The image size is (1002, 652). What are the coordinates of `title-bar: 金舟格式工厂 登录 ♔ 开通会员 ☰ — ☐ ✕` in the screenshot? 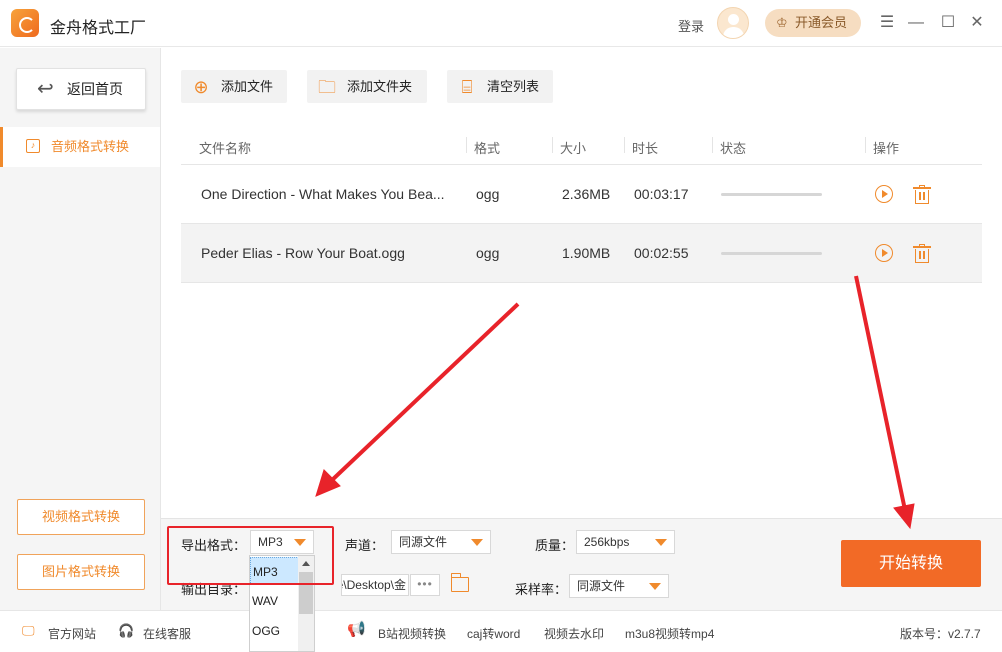 It's located at (501, 23).